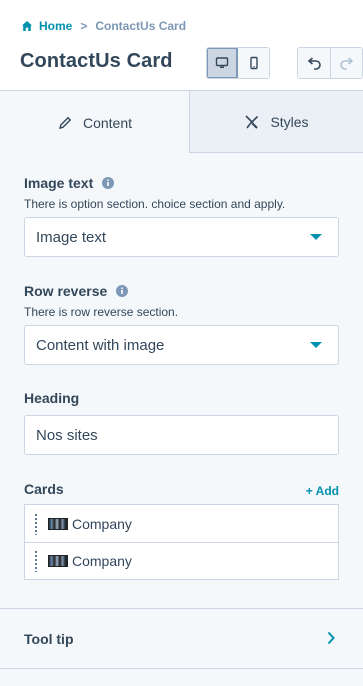 The image size is (363, 686). I want to click on image-text-field-label: Image text, so click(69, 183).